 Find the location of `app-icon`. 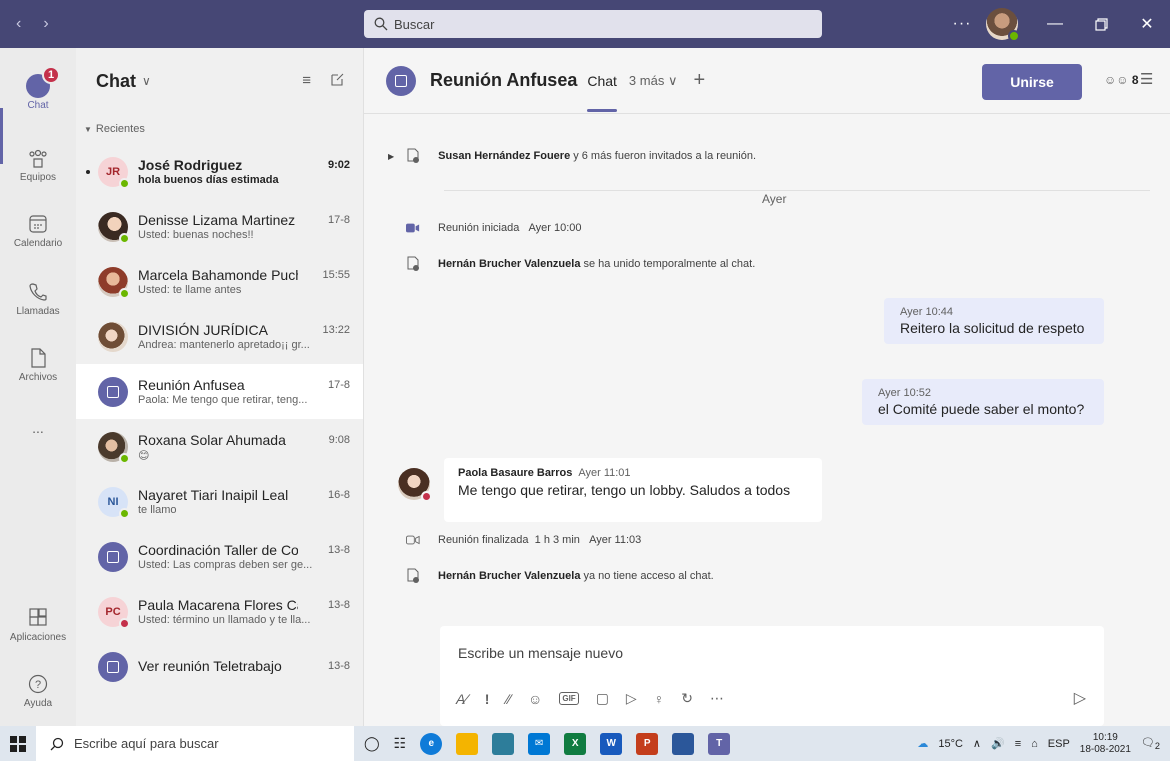

app-icon is located at coordinates (683, 743).